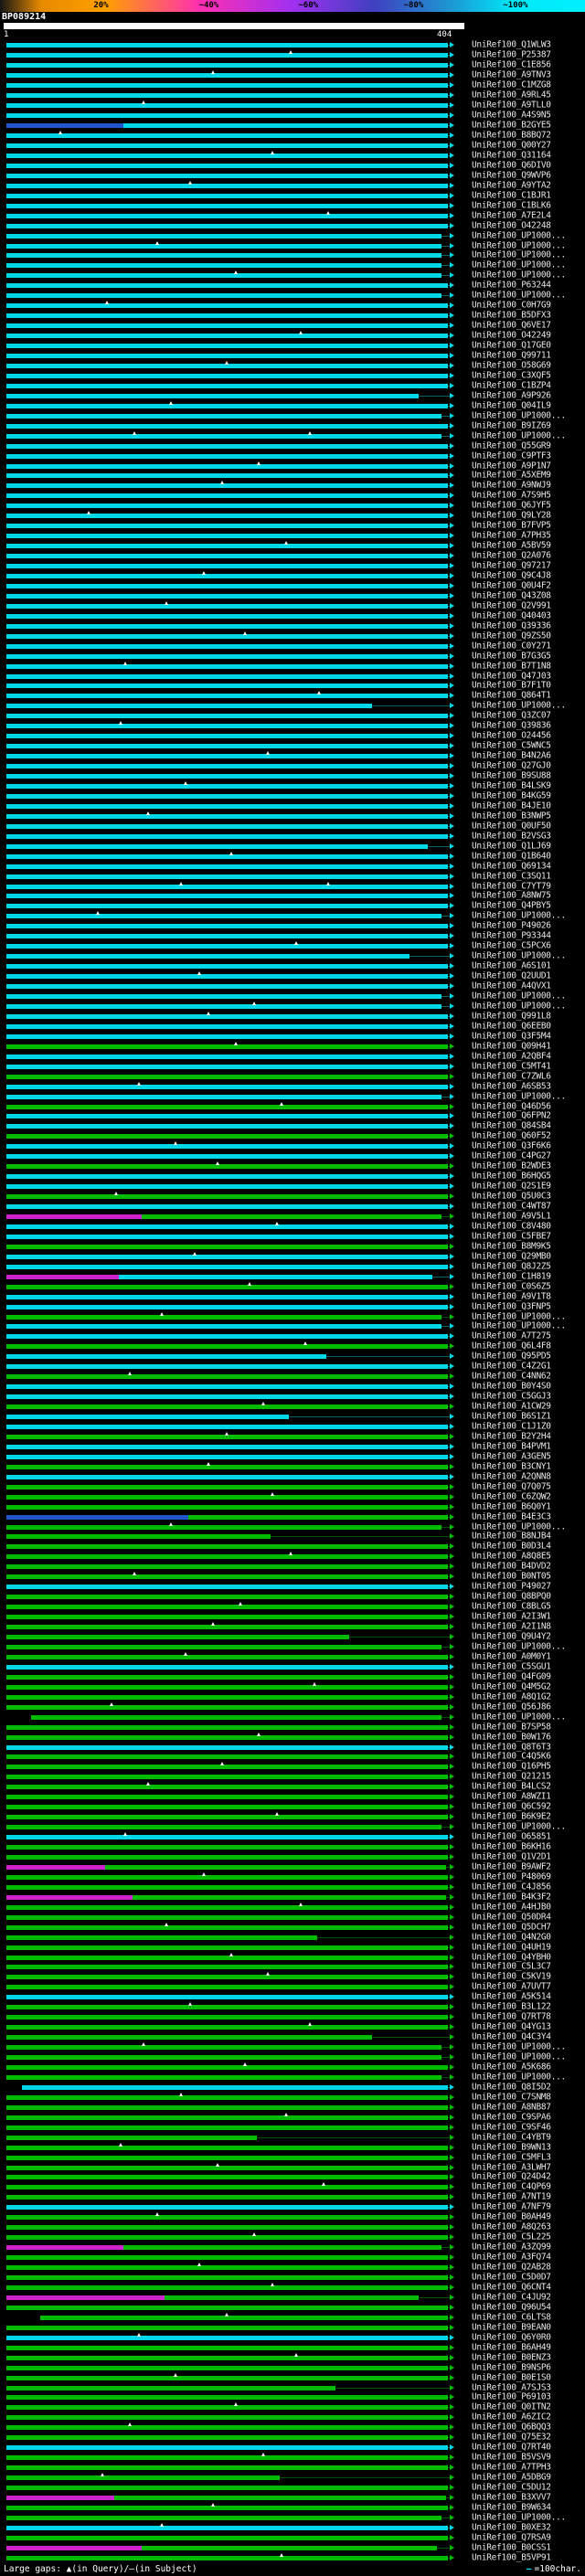 The width and height of the screenshot is (585, 2576). I want to click on alignment-row: UniRef100_Q991L8, so click(293, 1016).